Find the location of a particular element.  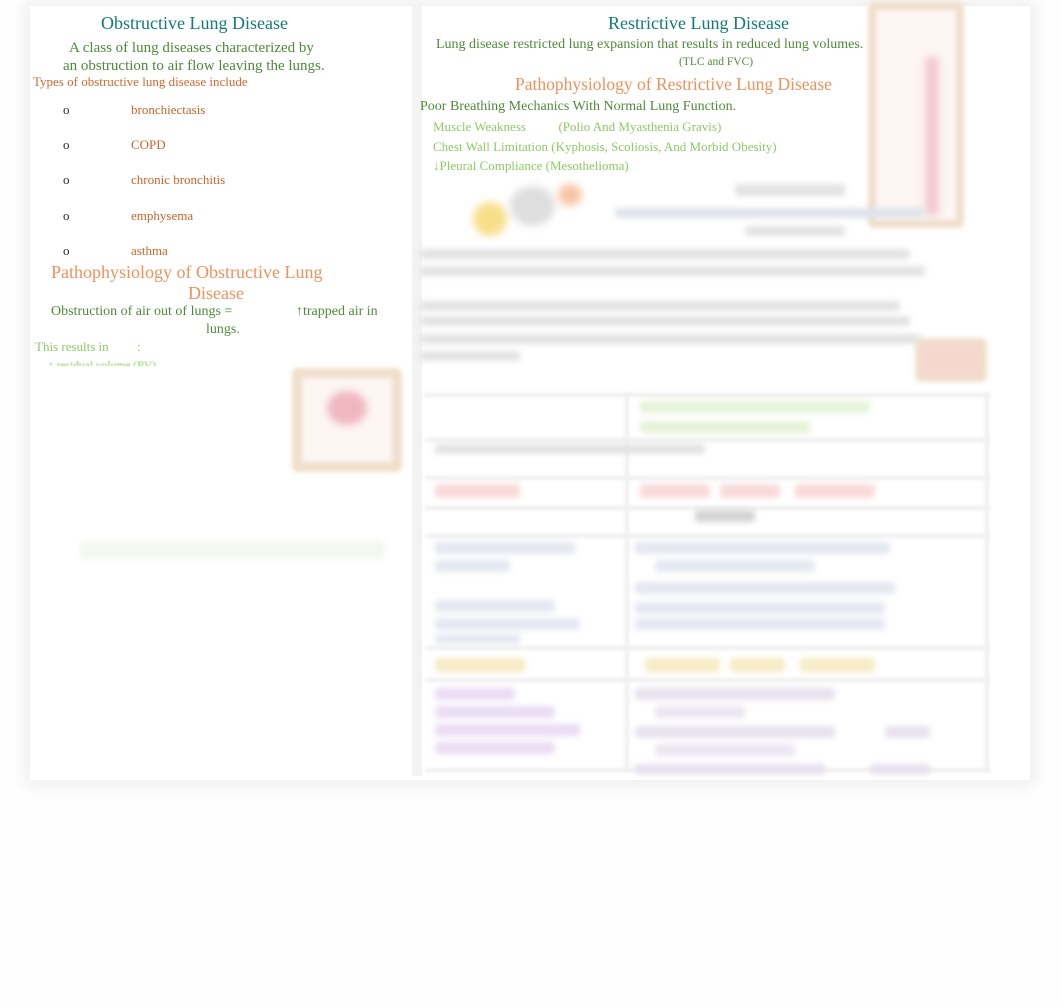

list-label: bronchiectasis is located at coordinates (168, 109).